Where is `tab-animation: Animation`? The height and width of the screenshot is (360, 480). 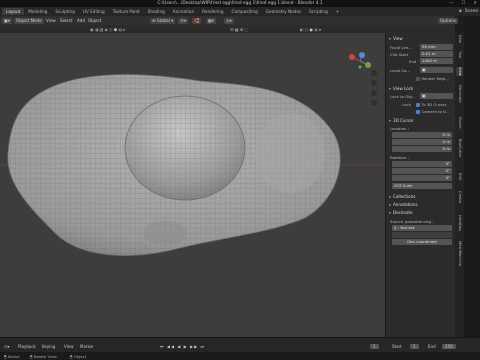
tab-animation: Animation is located at coordinates (183, 11).